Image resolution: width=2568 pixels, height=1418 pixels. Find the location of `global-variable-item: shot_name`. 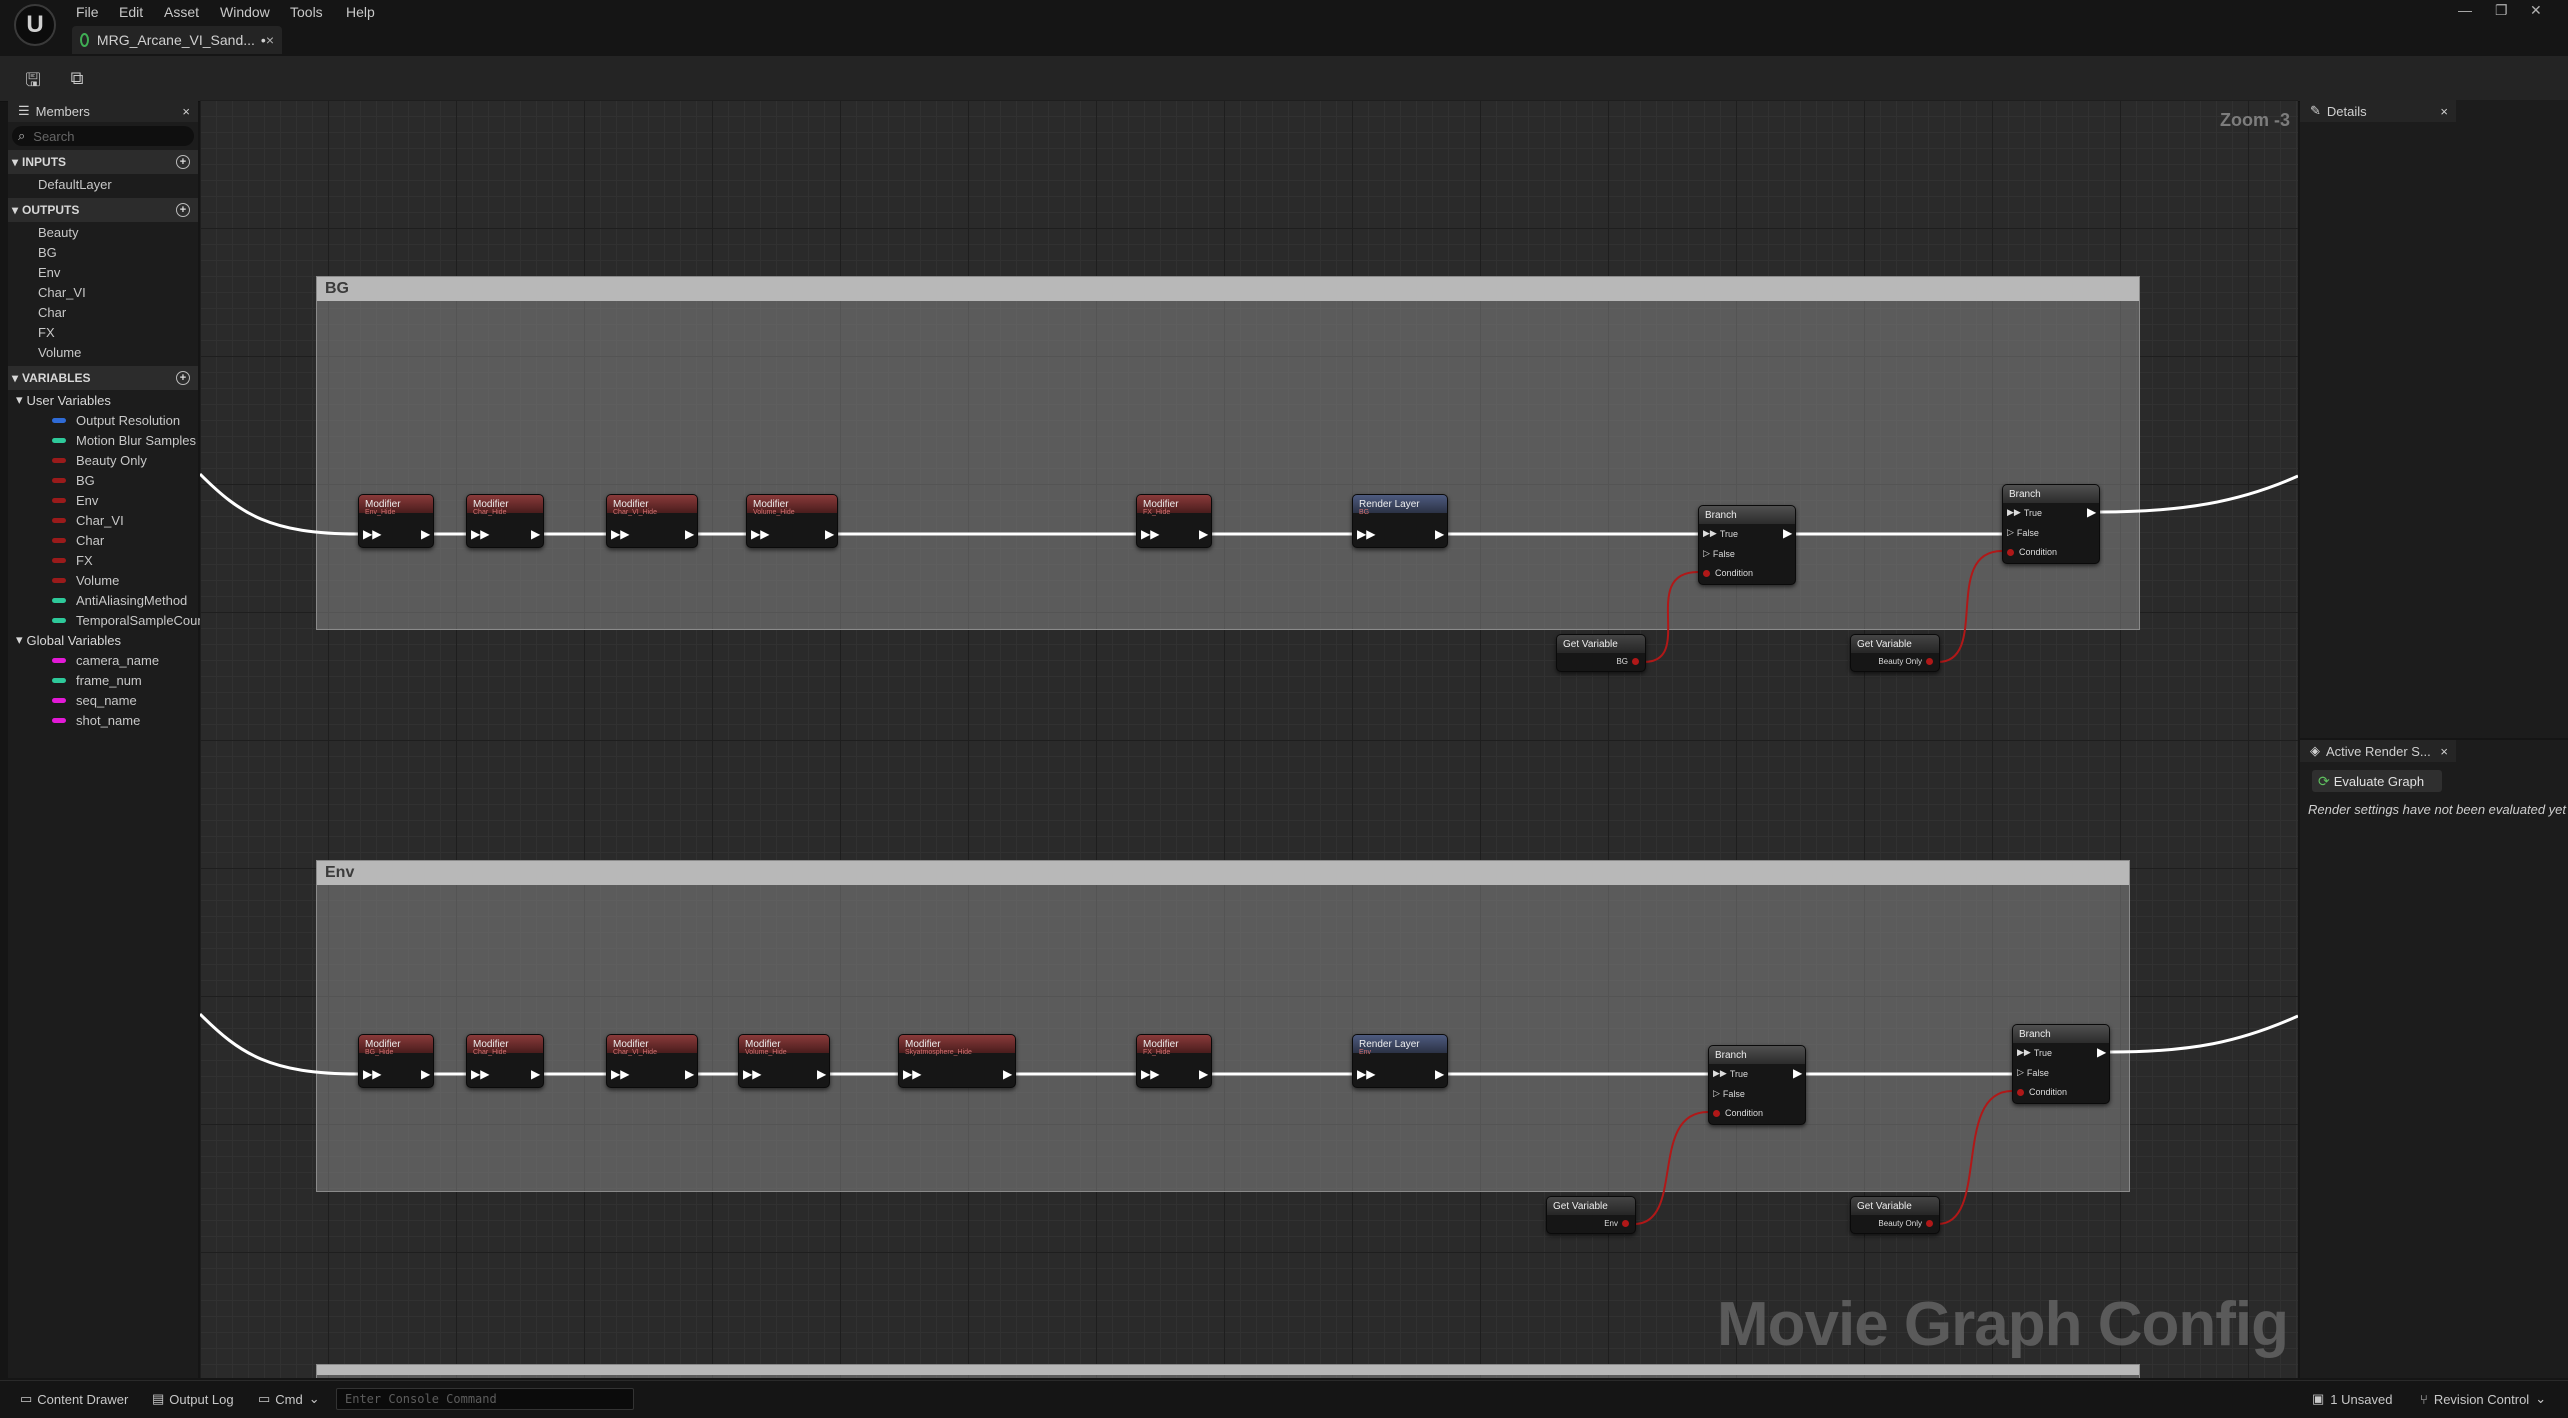

global-variable-item: shot_name is located at coordinates (103, 720).